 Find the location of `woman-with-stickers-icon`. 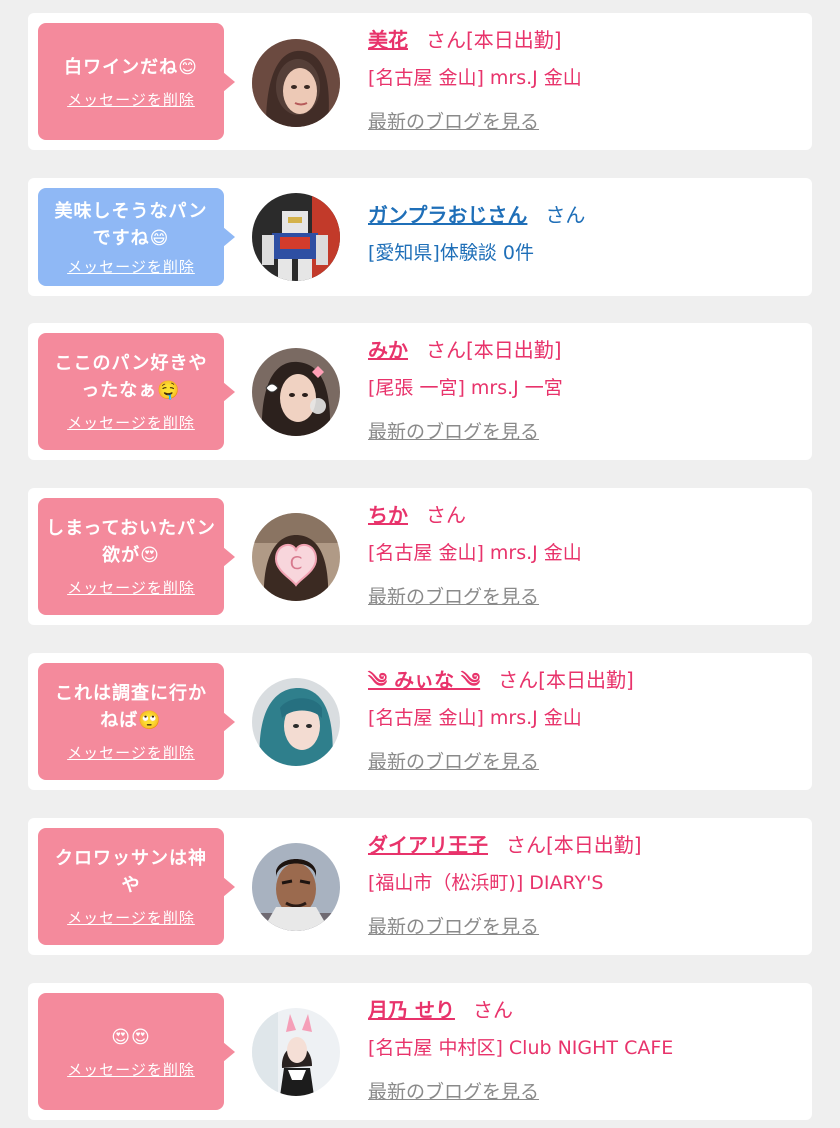

woman-with-stickers-icon is located at coordinates (296, 392).